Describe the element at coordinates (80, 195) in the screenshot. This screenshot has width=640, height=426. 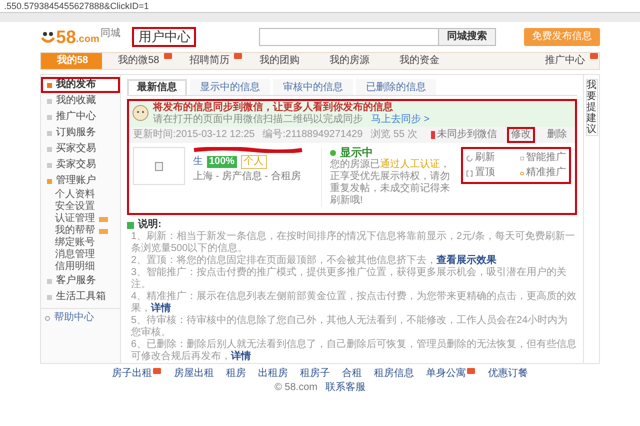
I see `sidebar-subitem: 个人资料` at that location.